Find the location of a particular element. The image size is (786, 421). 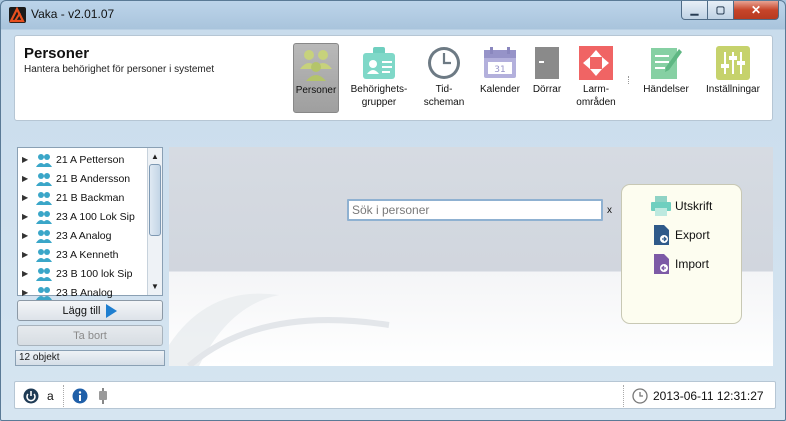

remove-button-label: Ta bort is located at coordinates (90, 335).